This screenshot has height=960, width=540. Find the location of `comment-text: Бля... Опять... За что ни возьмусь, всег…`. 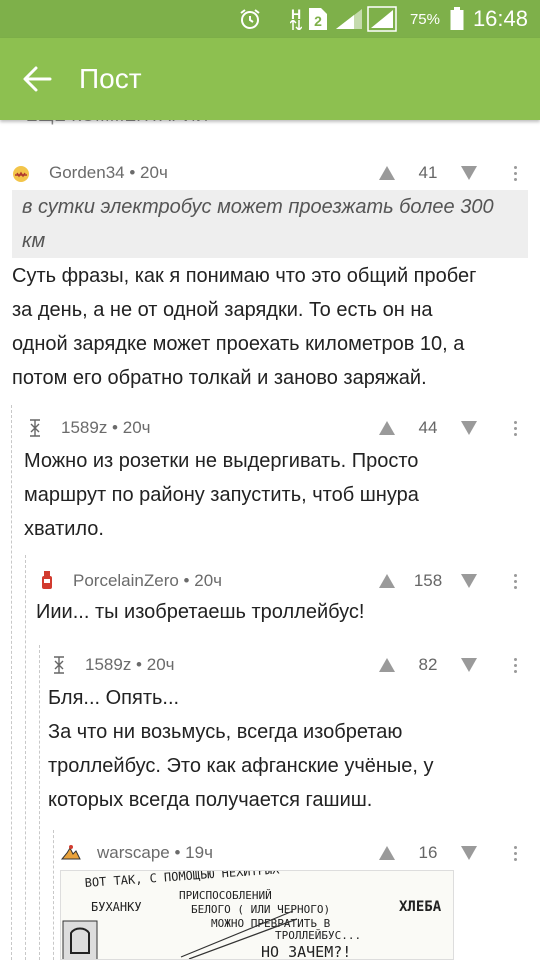

comment-text: Бля... Опять... За что ни возьмусь, всег… is located at coordinates (291, 749).